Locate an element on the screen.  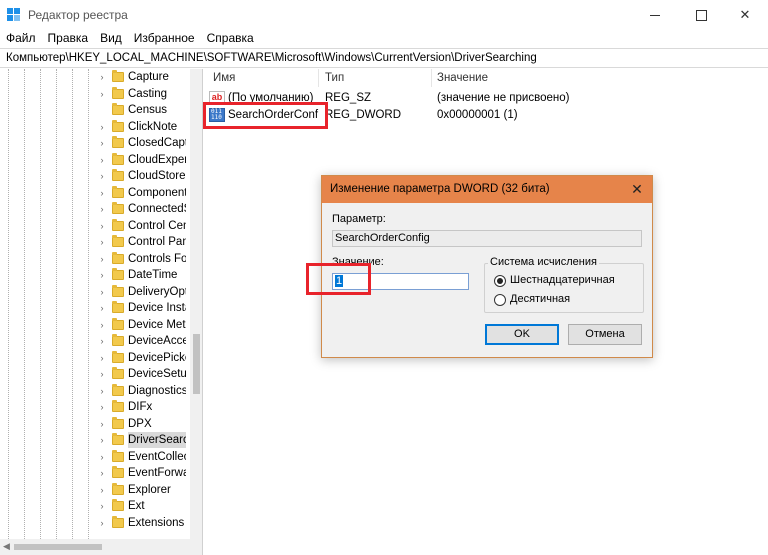
tree-item: › EventCollec is located at coordinates (95, 457).